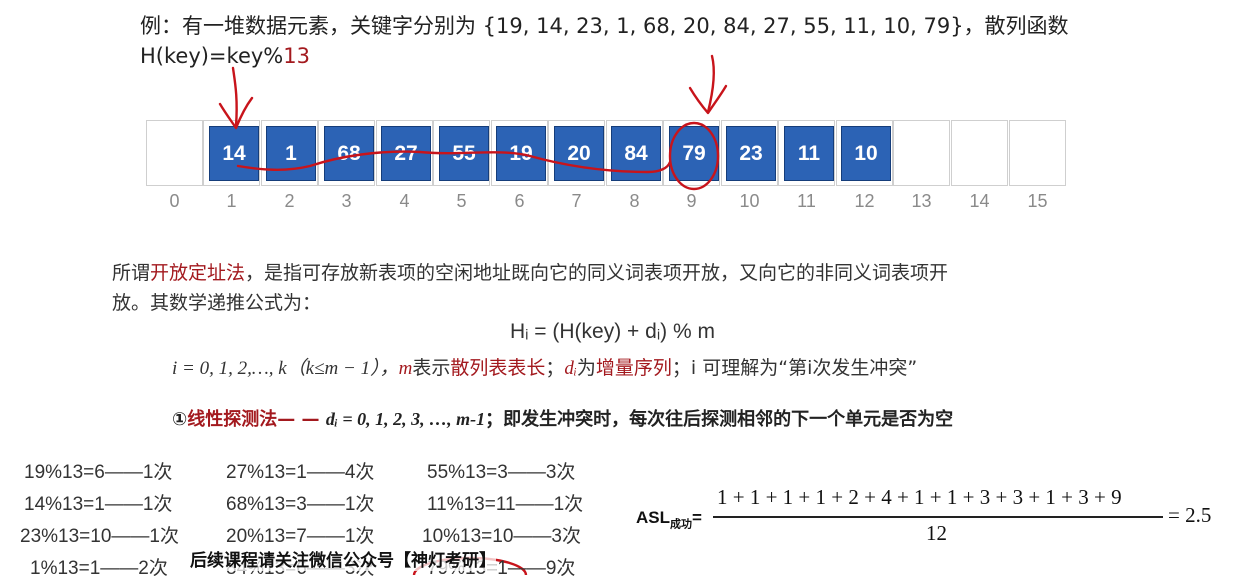 Image resolution: width=1236 pixels, height=580 pixels. What do you see at coordinates (217, 303) in the screenshot?
I see `definition-line-2: 放。其数学递推公式为：` at bounding box center [217, 303].